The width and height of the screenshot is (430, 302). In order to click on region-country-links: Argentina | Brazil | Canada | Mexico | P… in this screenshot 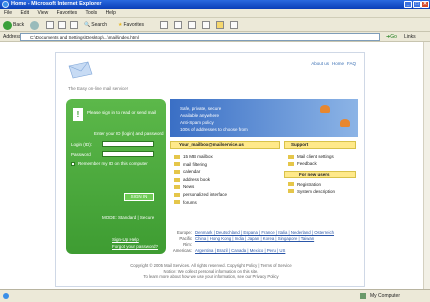, I will do `click(240, 251)`.